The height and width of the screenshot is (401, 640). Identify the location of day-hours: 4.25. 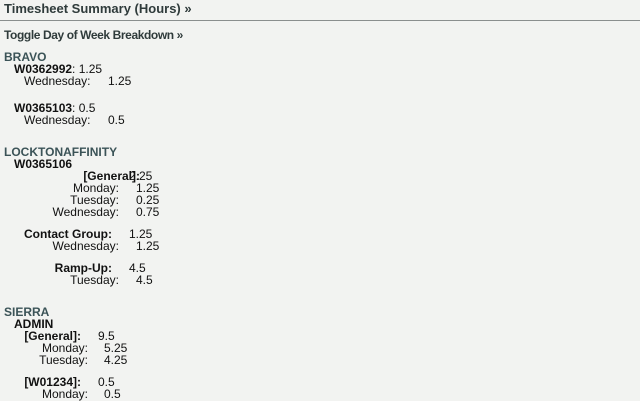
(116, 360).